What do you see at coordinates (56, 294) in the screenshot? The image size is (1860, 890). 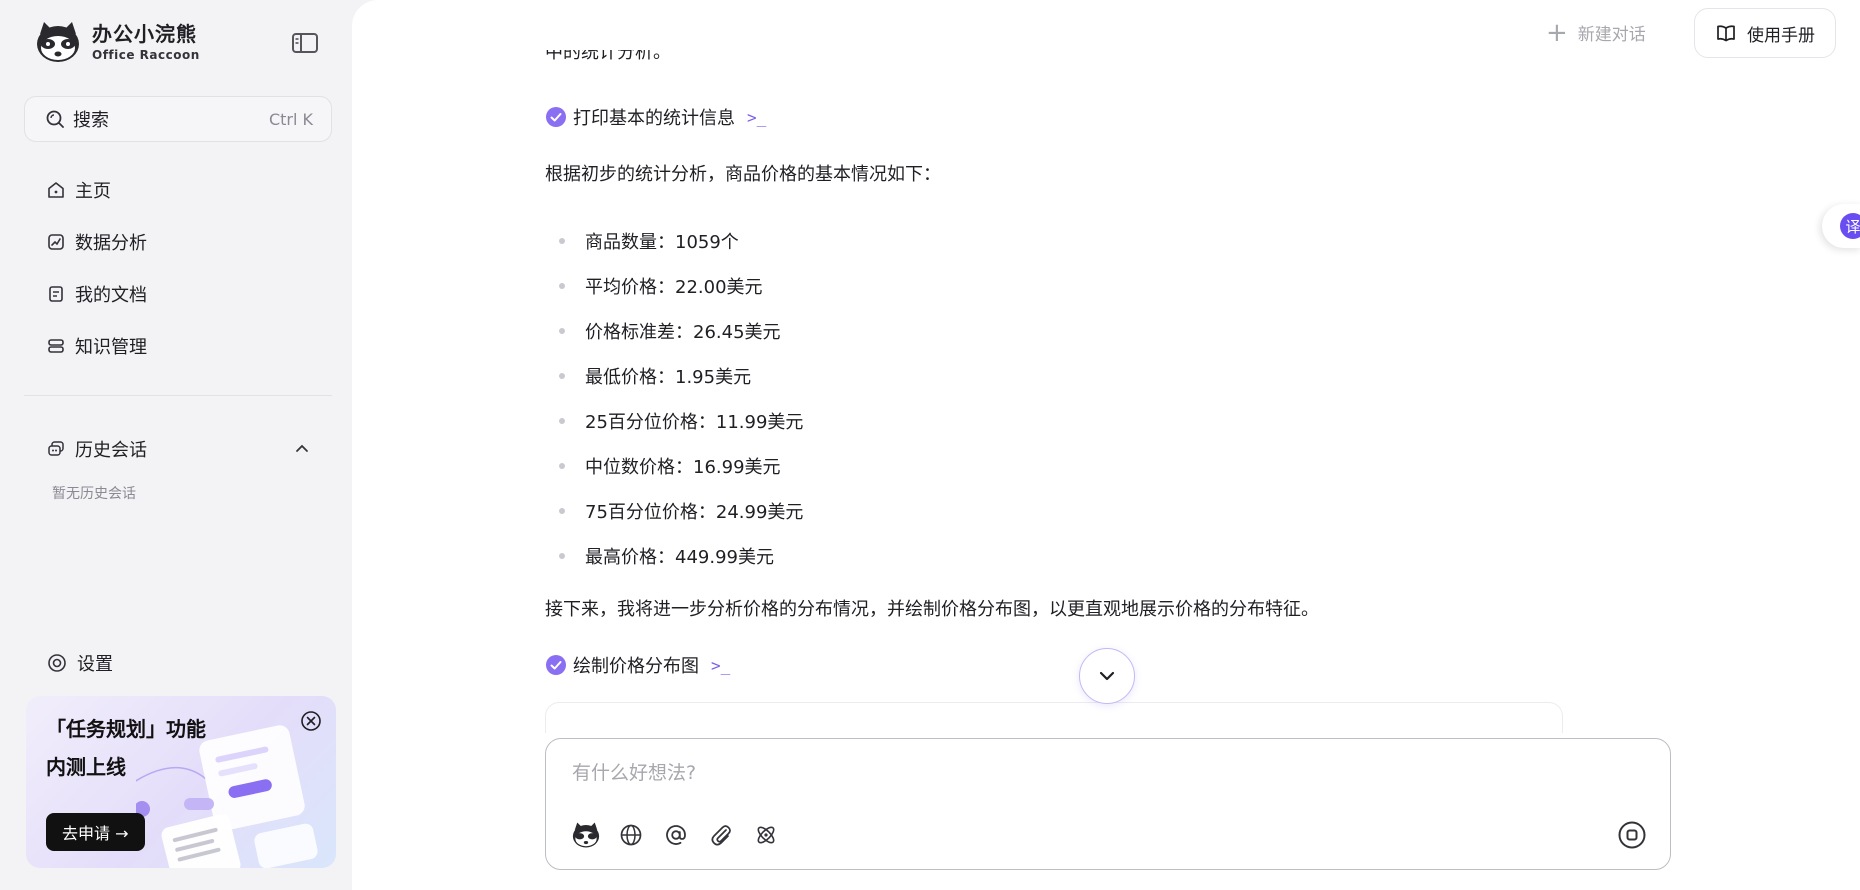 I see `document-icon` at bounding box center [56, 294].